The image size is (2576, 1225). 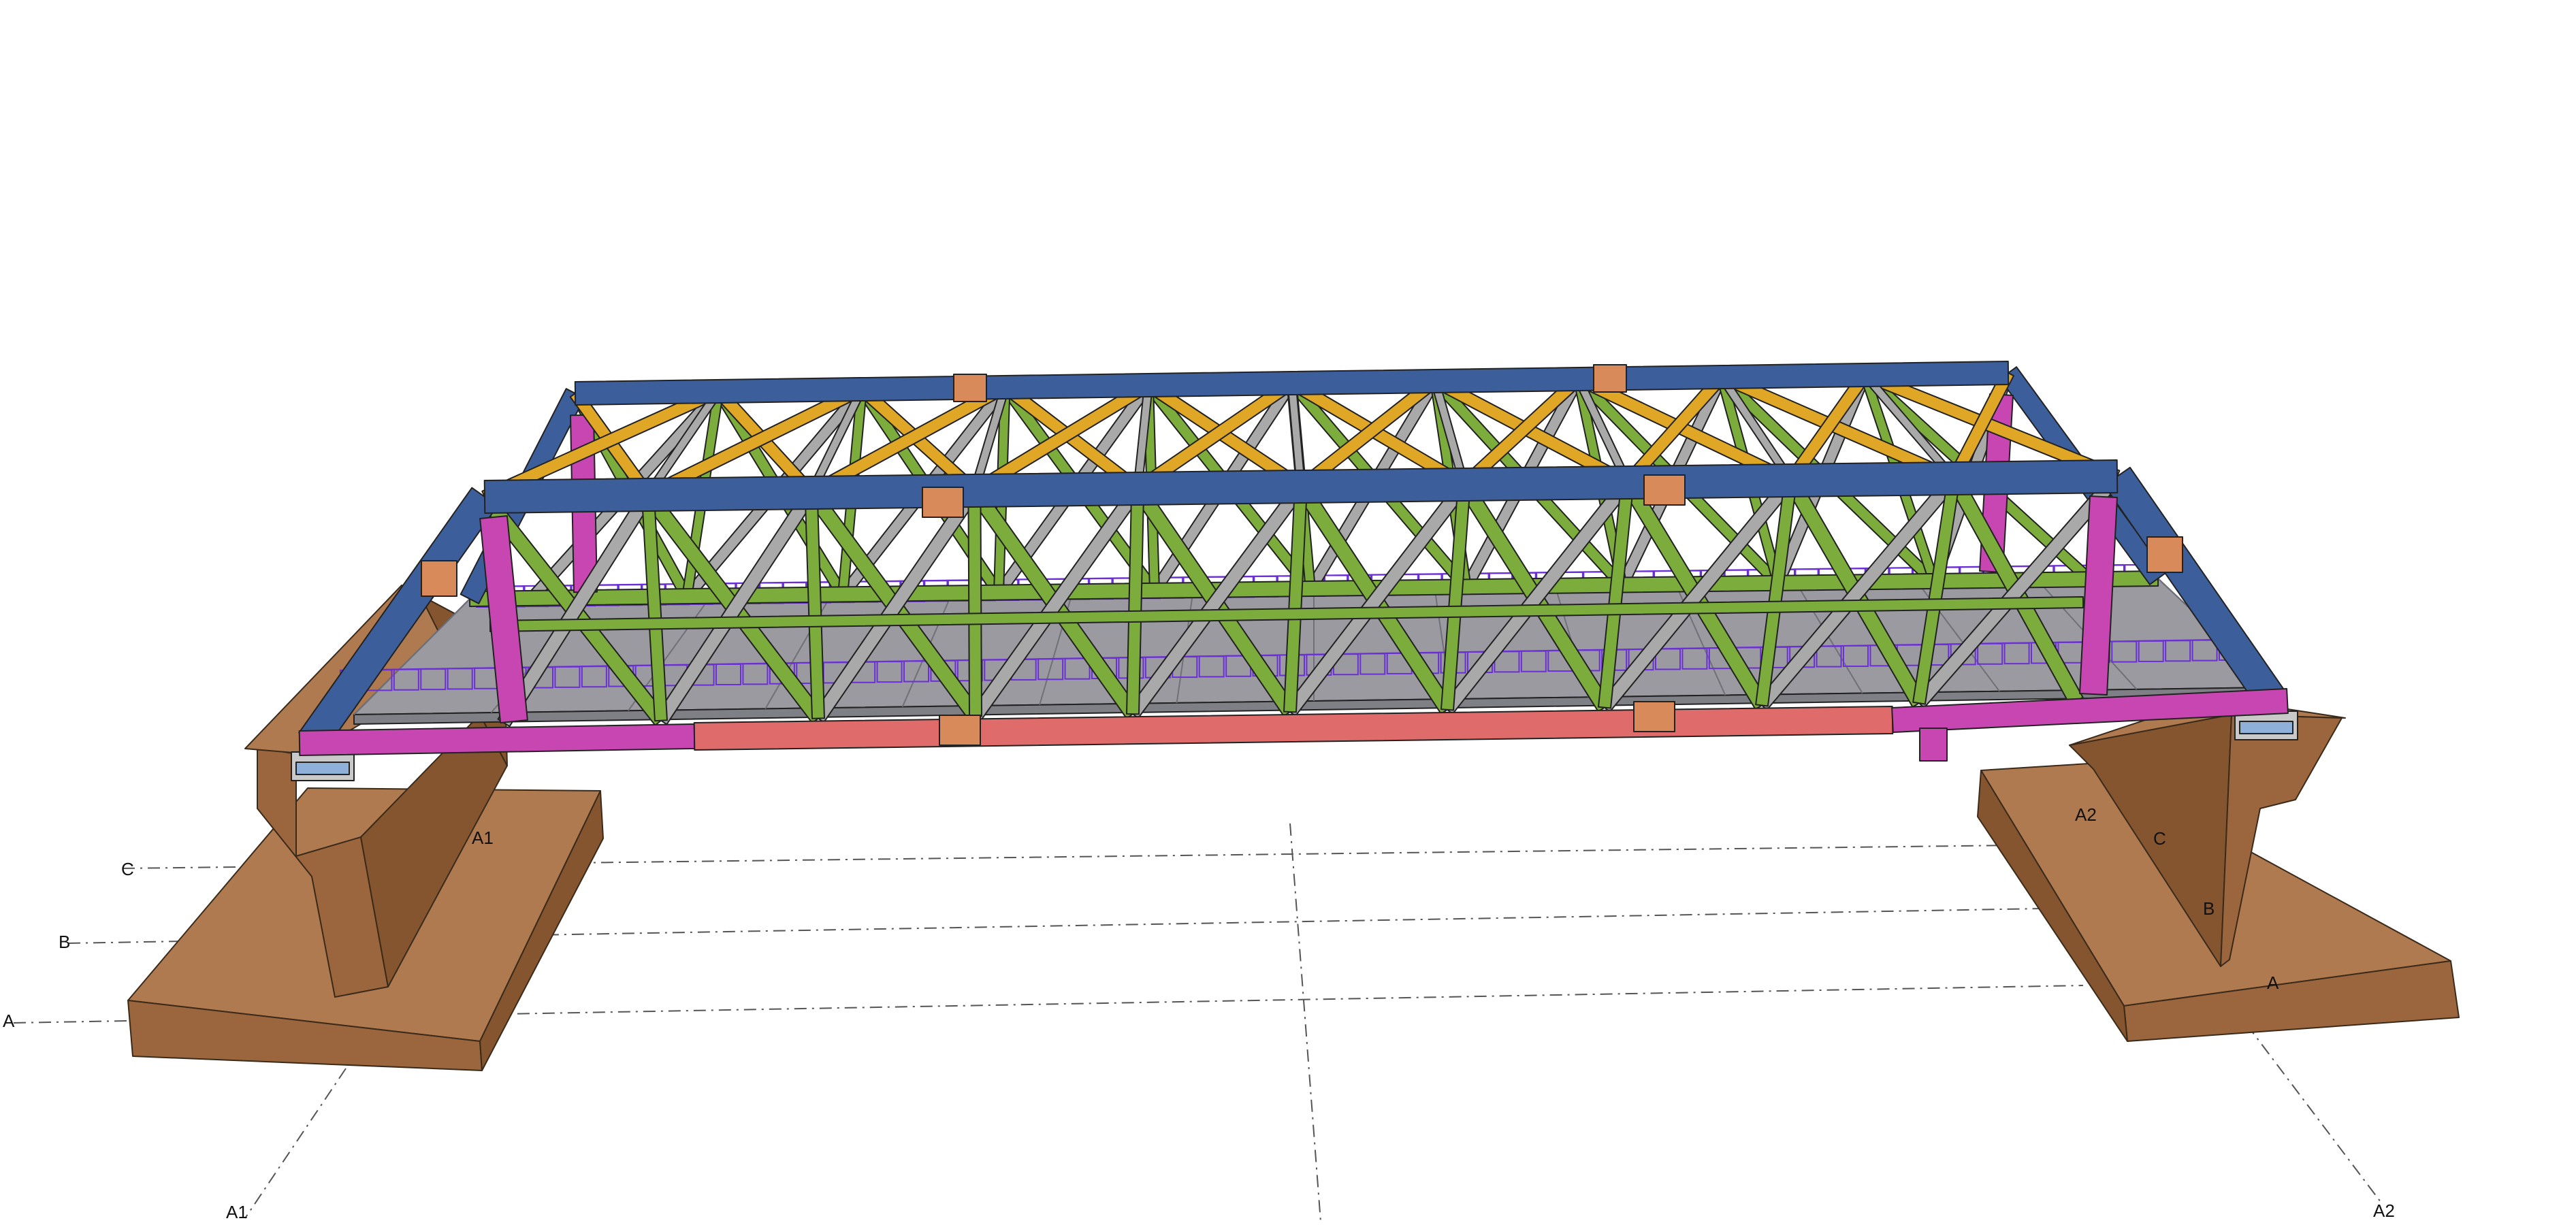 What do you see at coordinates (1305, 1023) in the screenshot?
I see `grid-line-center` at bounding box center [1305, 1023].